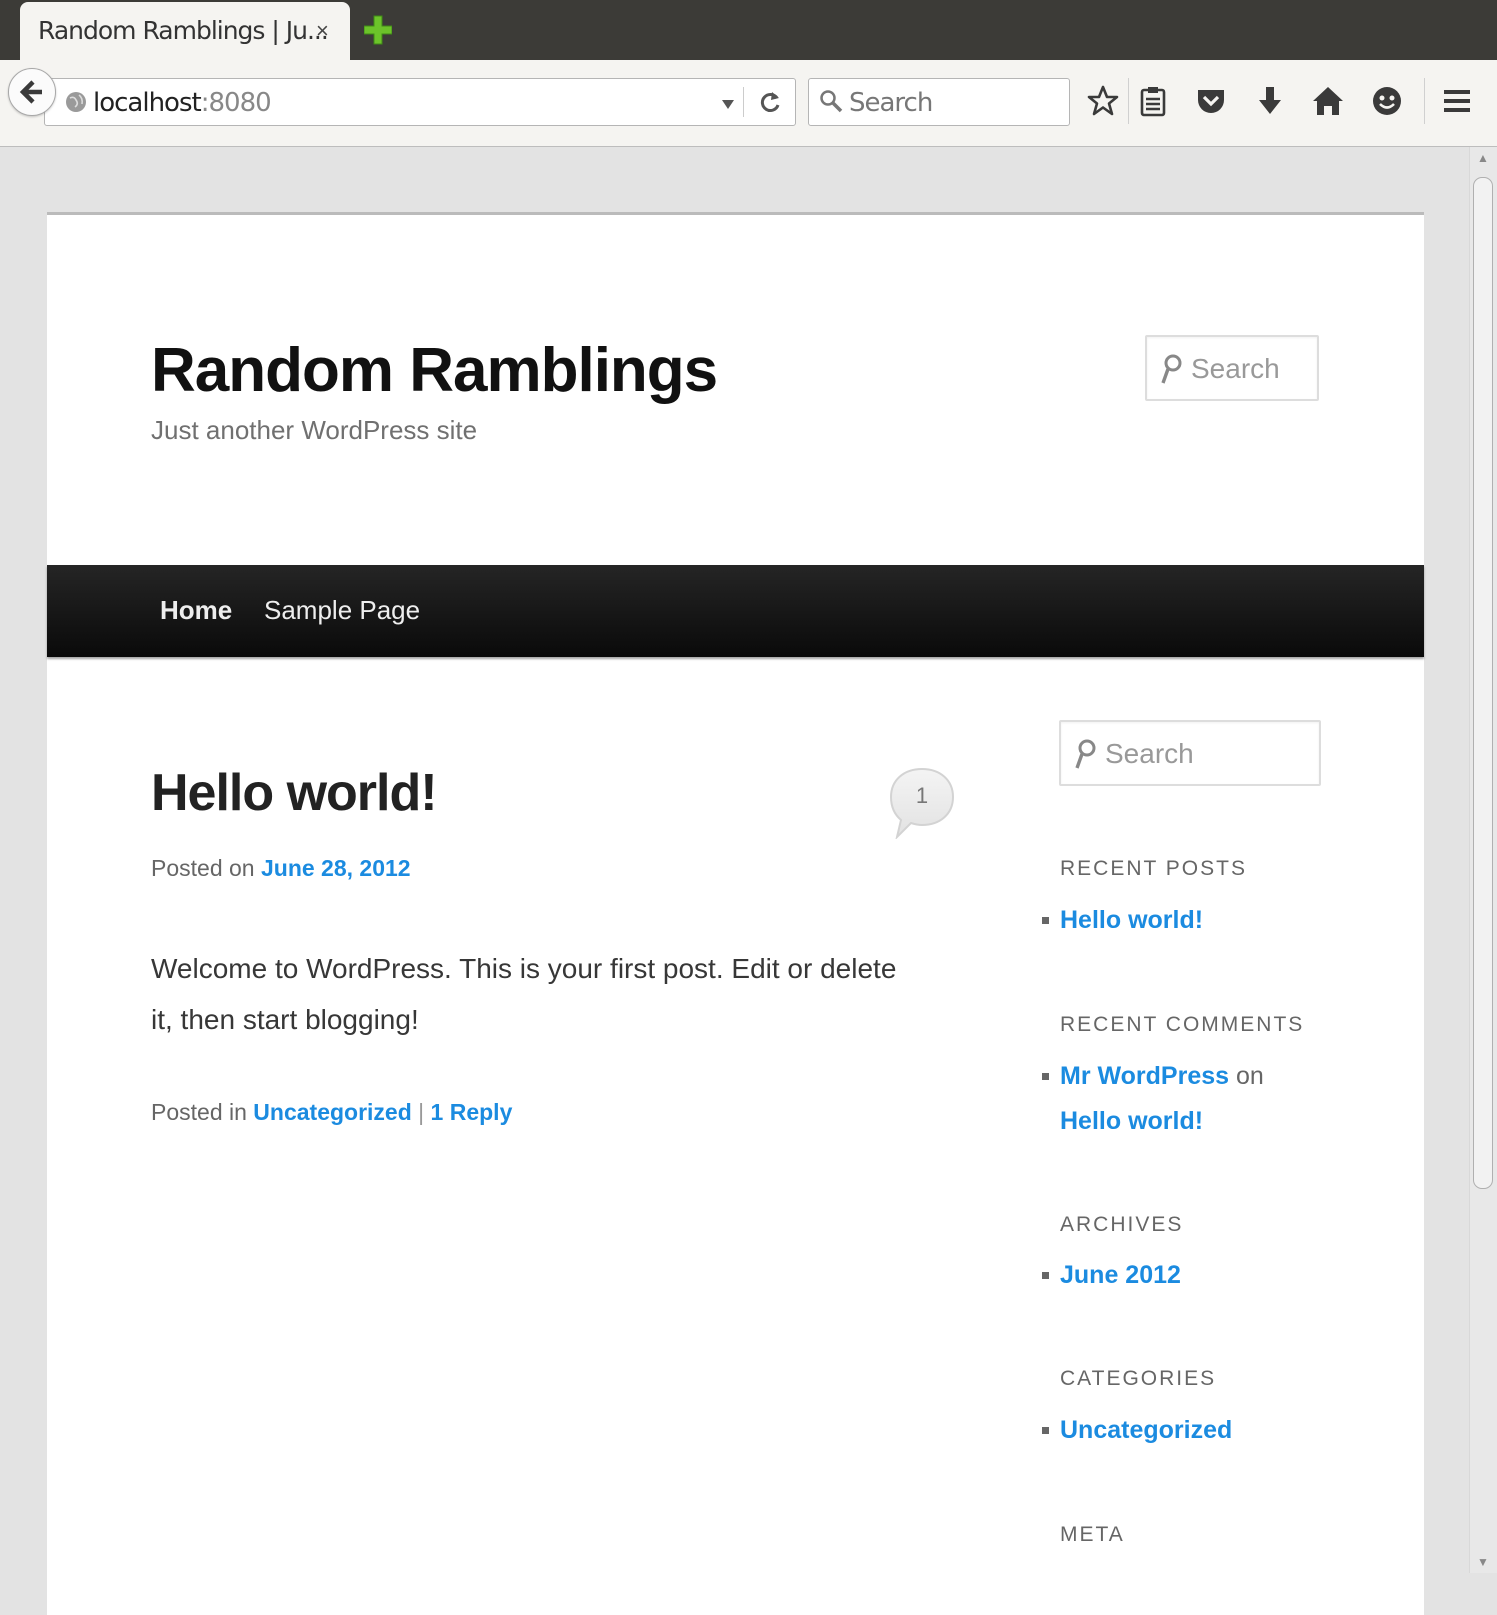 The height and width of the screenshot is (1615, 1497). Describe the element at coordinates (1483, 683) in the screenshot. I see `scrollbar-thumb` at that location.